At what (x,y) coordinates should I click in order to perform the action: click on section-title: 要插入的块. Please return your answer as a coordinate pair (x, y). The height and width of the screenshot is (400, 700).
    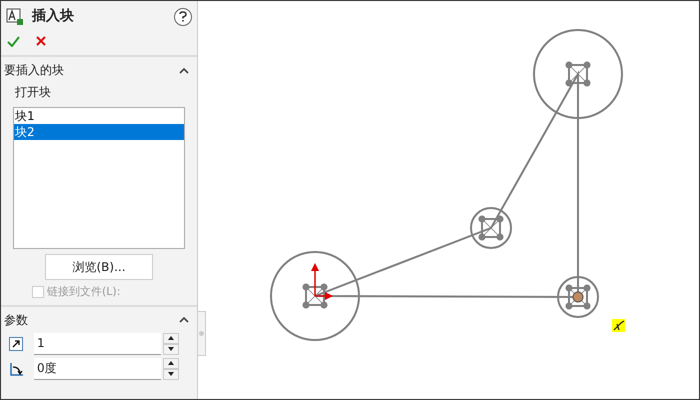
    Looking at the image, I should click on (34, 70).